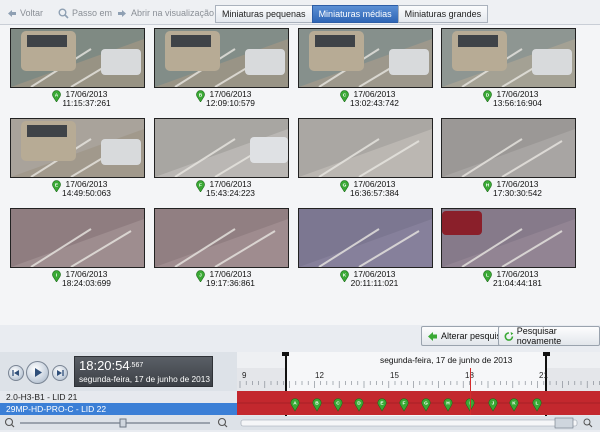 The image size is (600, 432). Describe the element at coordinates (12, 13) in the screenshot. I see `back-arrow-icon` at that location.